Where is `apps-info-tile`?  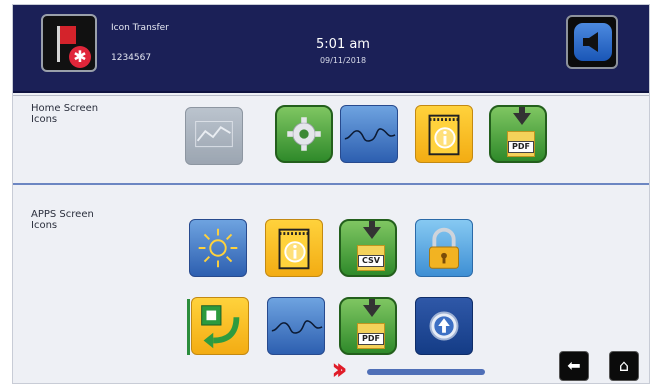 apps-info-tile is located at coordinates (294, 248).